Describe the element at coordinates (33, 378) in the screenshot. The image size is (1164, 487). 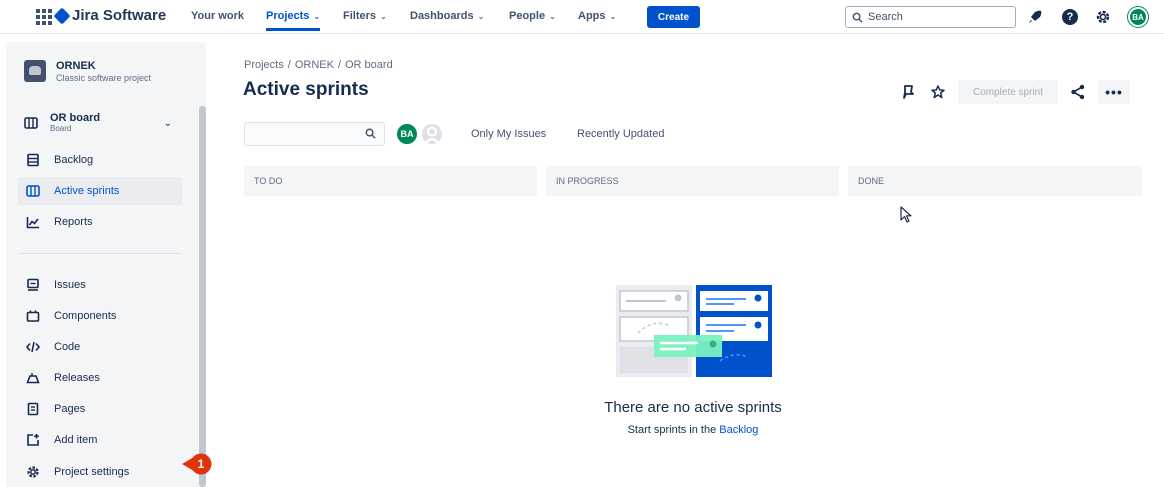
I see `releases-icon` at that location.